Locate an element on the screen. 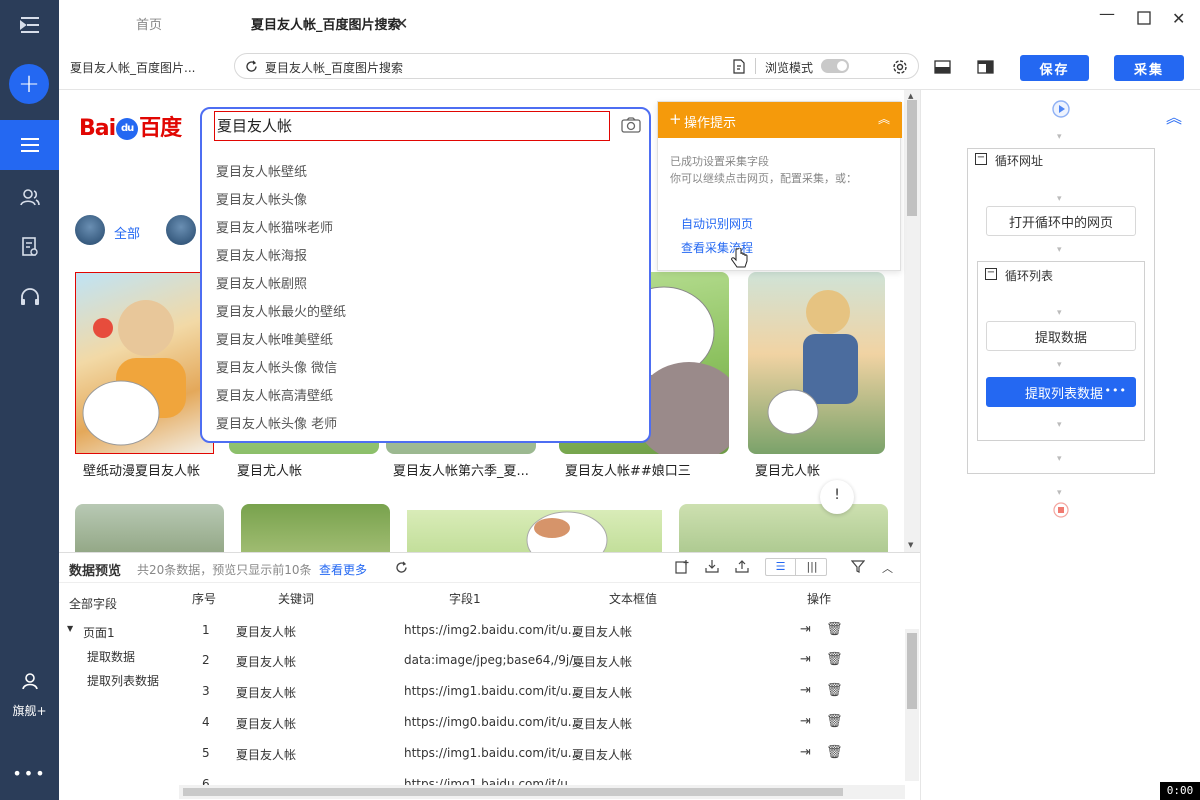 The width and height of the screenshot is (1200, 800). plan-label: 旗舰+ is located at coordinates (29, 710).